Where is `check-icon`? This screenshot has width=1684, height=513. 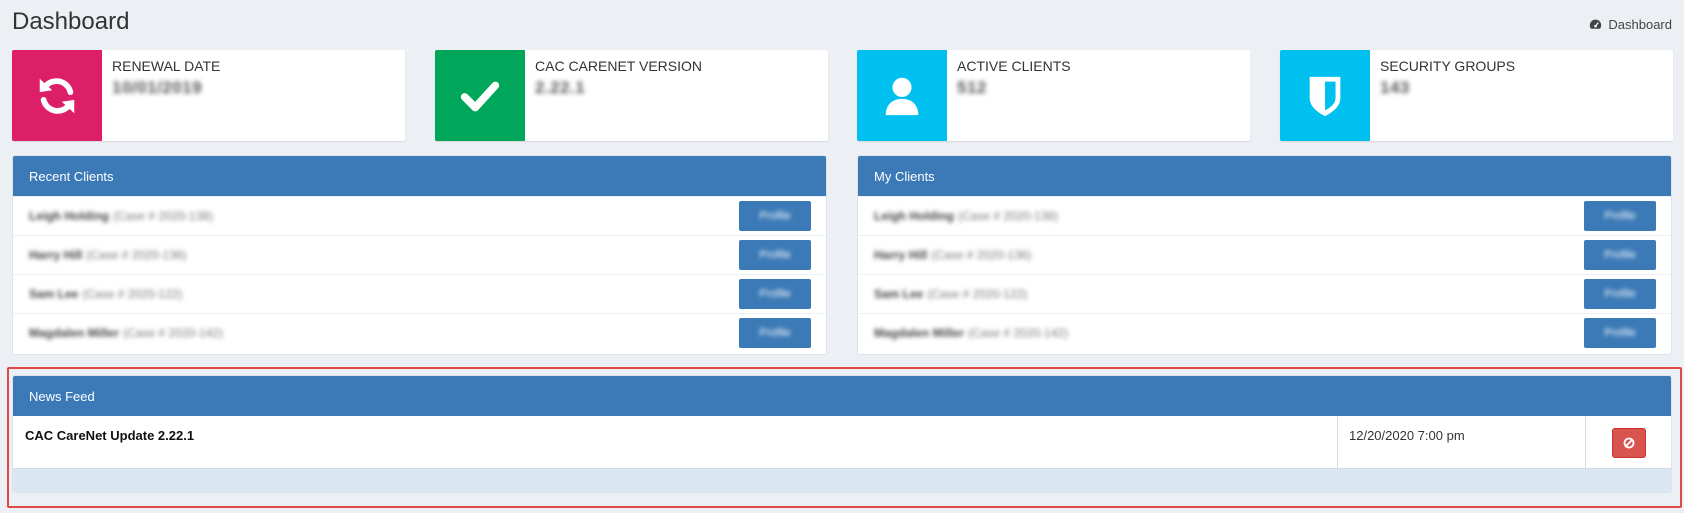
check-icon is located at coordinates (480, 95).